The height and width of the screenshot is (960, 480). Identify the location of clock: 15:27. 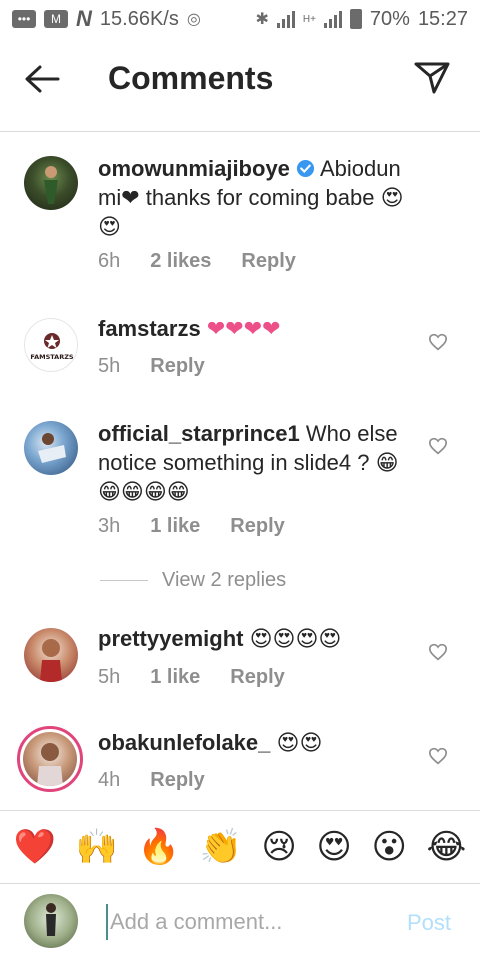
(442, 18).